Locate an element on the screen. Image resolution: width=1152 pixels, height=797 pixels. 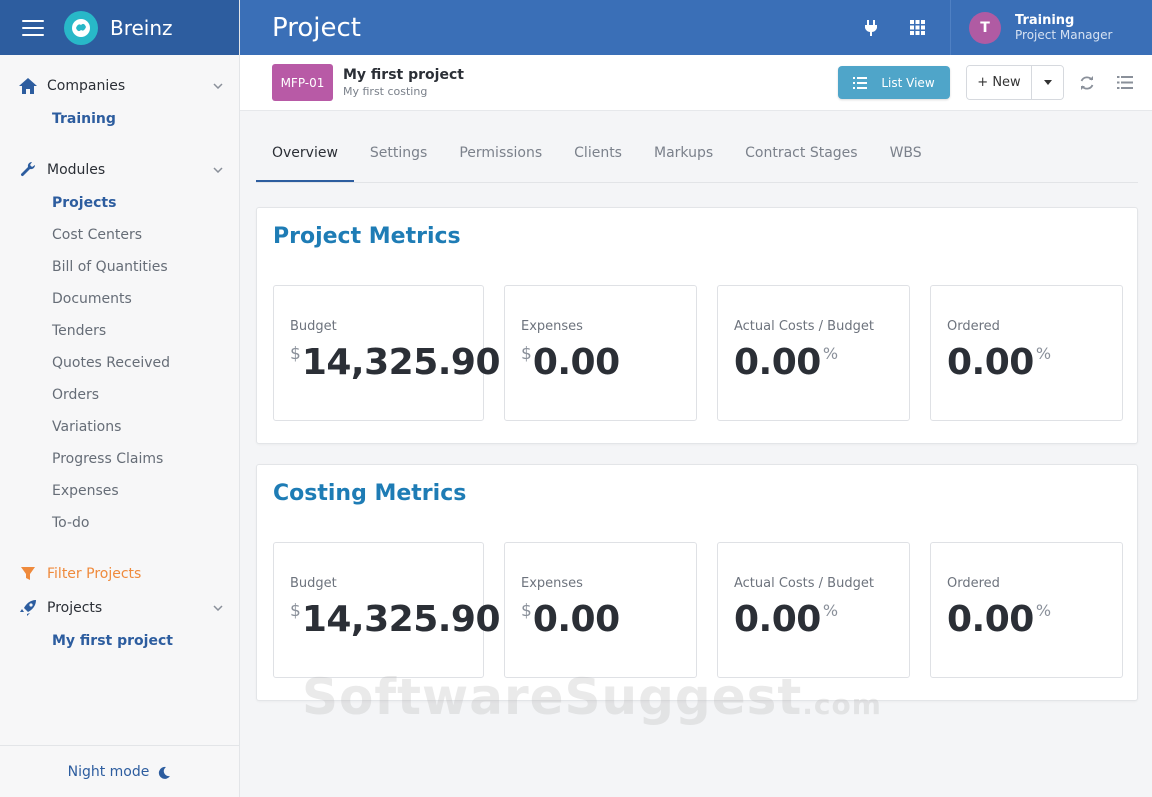
sidebar-item-documents: Documents is located at coordinates (119, 299).